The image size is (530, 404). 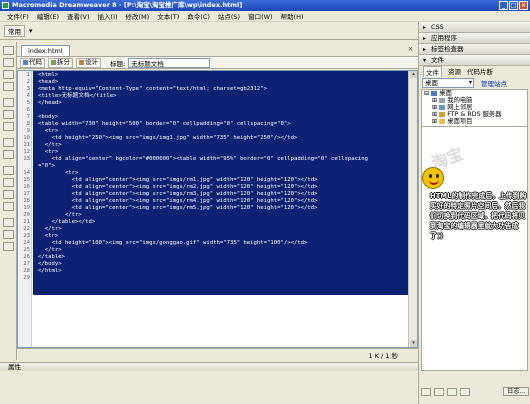 What do you see at coordinates (480, 71) in the screenshot?
I see `tab-snippets: 代码片断` at bounding box center [480, 71].